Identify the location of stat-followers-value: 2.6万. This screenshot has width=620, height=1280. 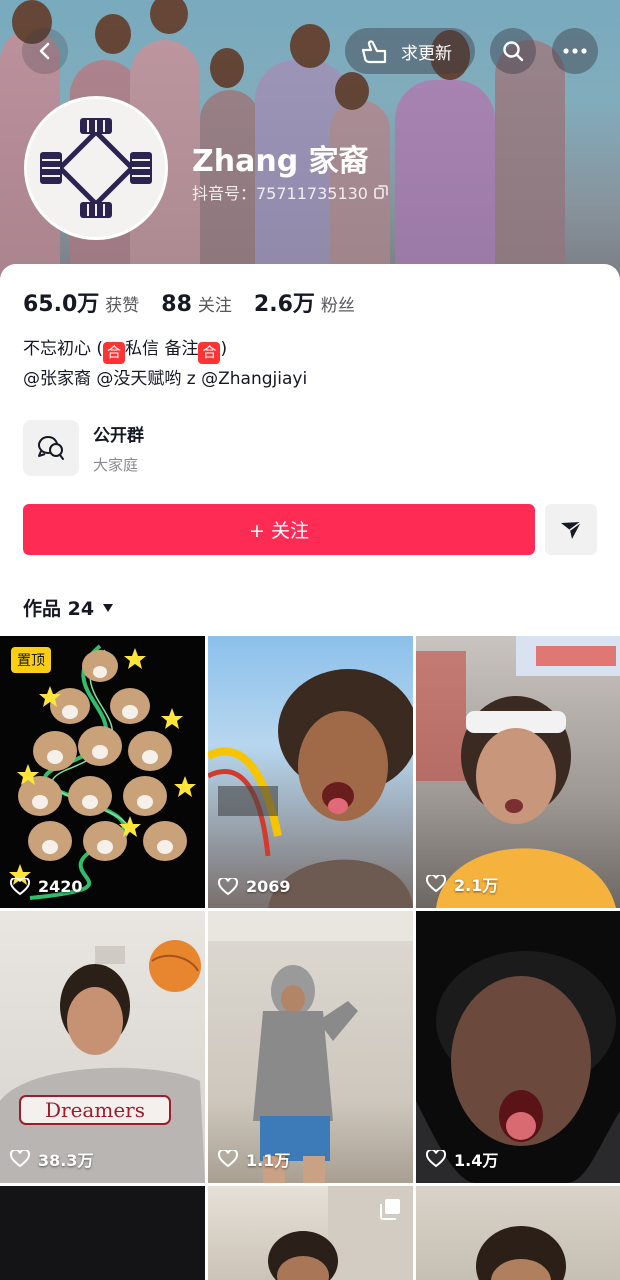
(284, 304).